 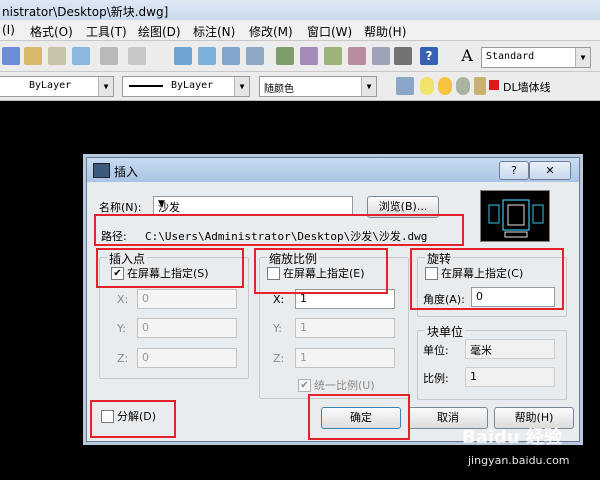 What do you see at coordinates (214, 31) in the screenshot?
I see `menu-dimension: 标注(N)` at bounding box center [214, 31].